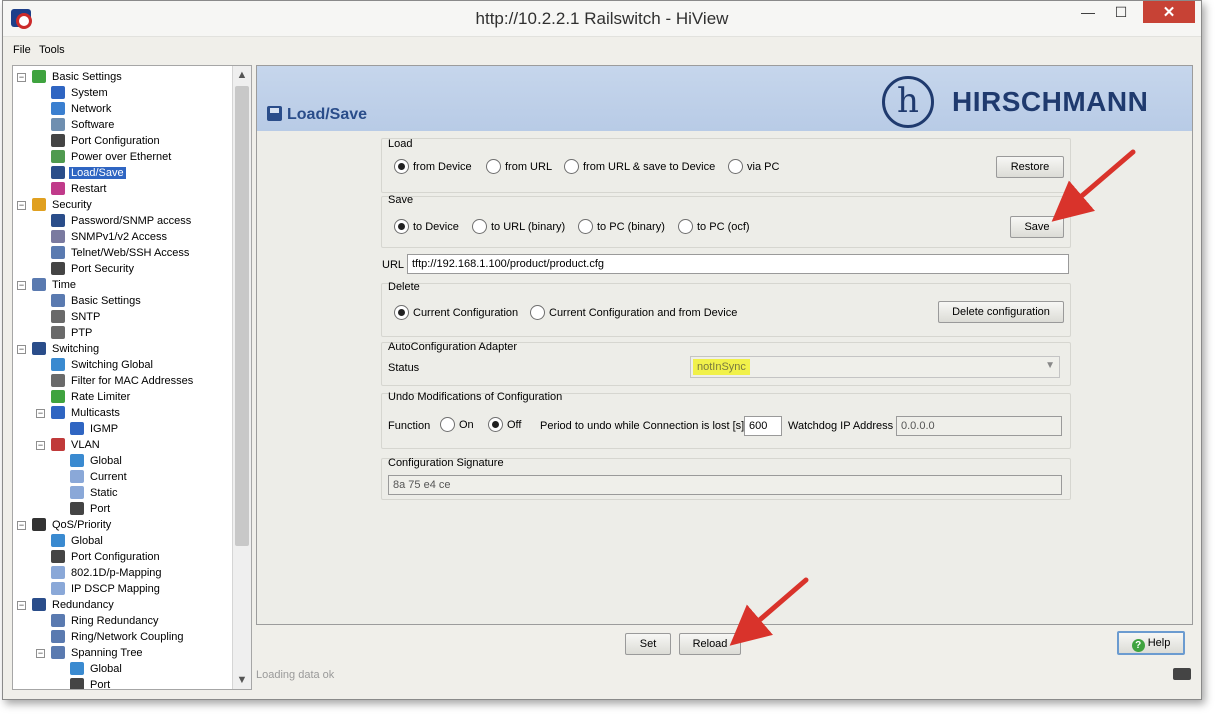  Describe the element at coordinates (1169, 12) in the screenshot. I see `close-button: ✕` at that location.